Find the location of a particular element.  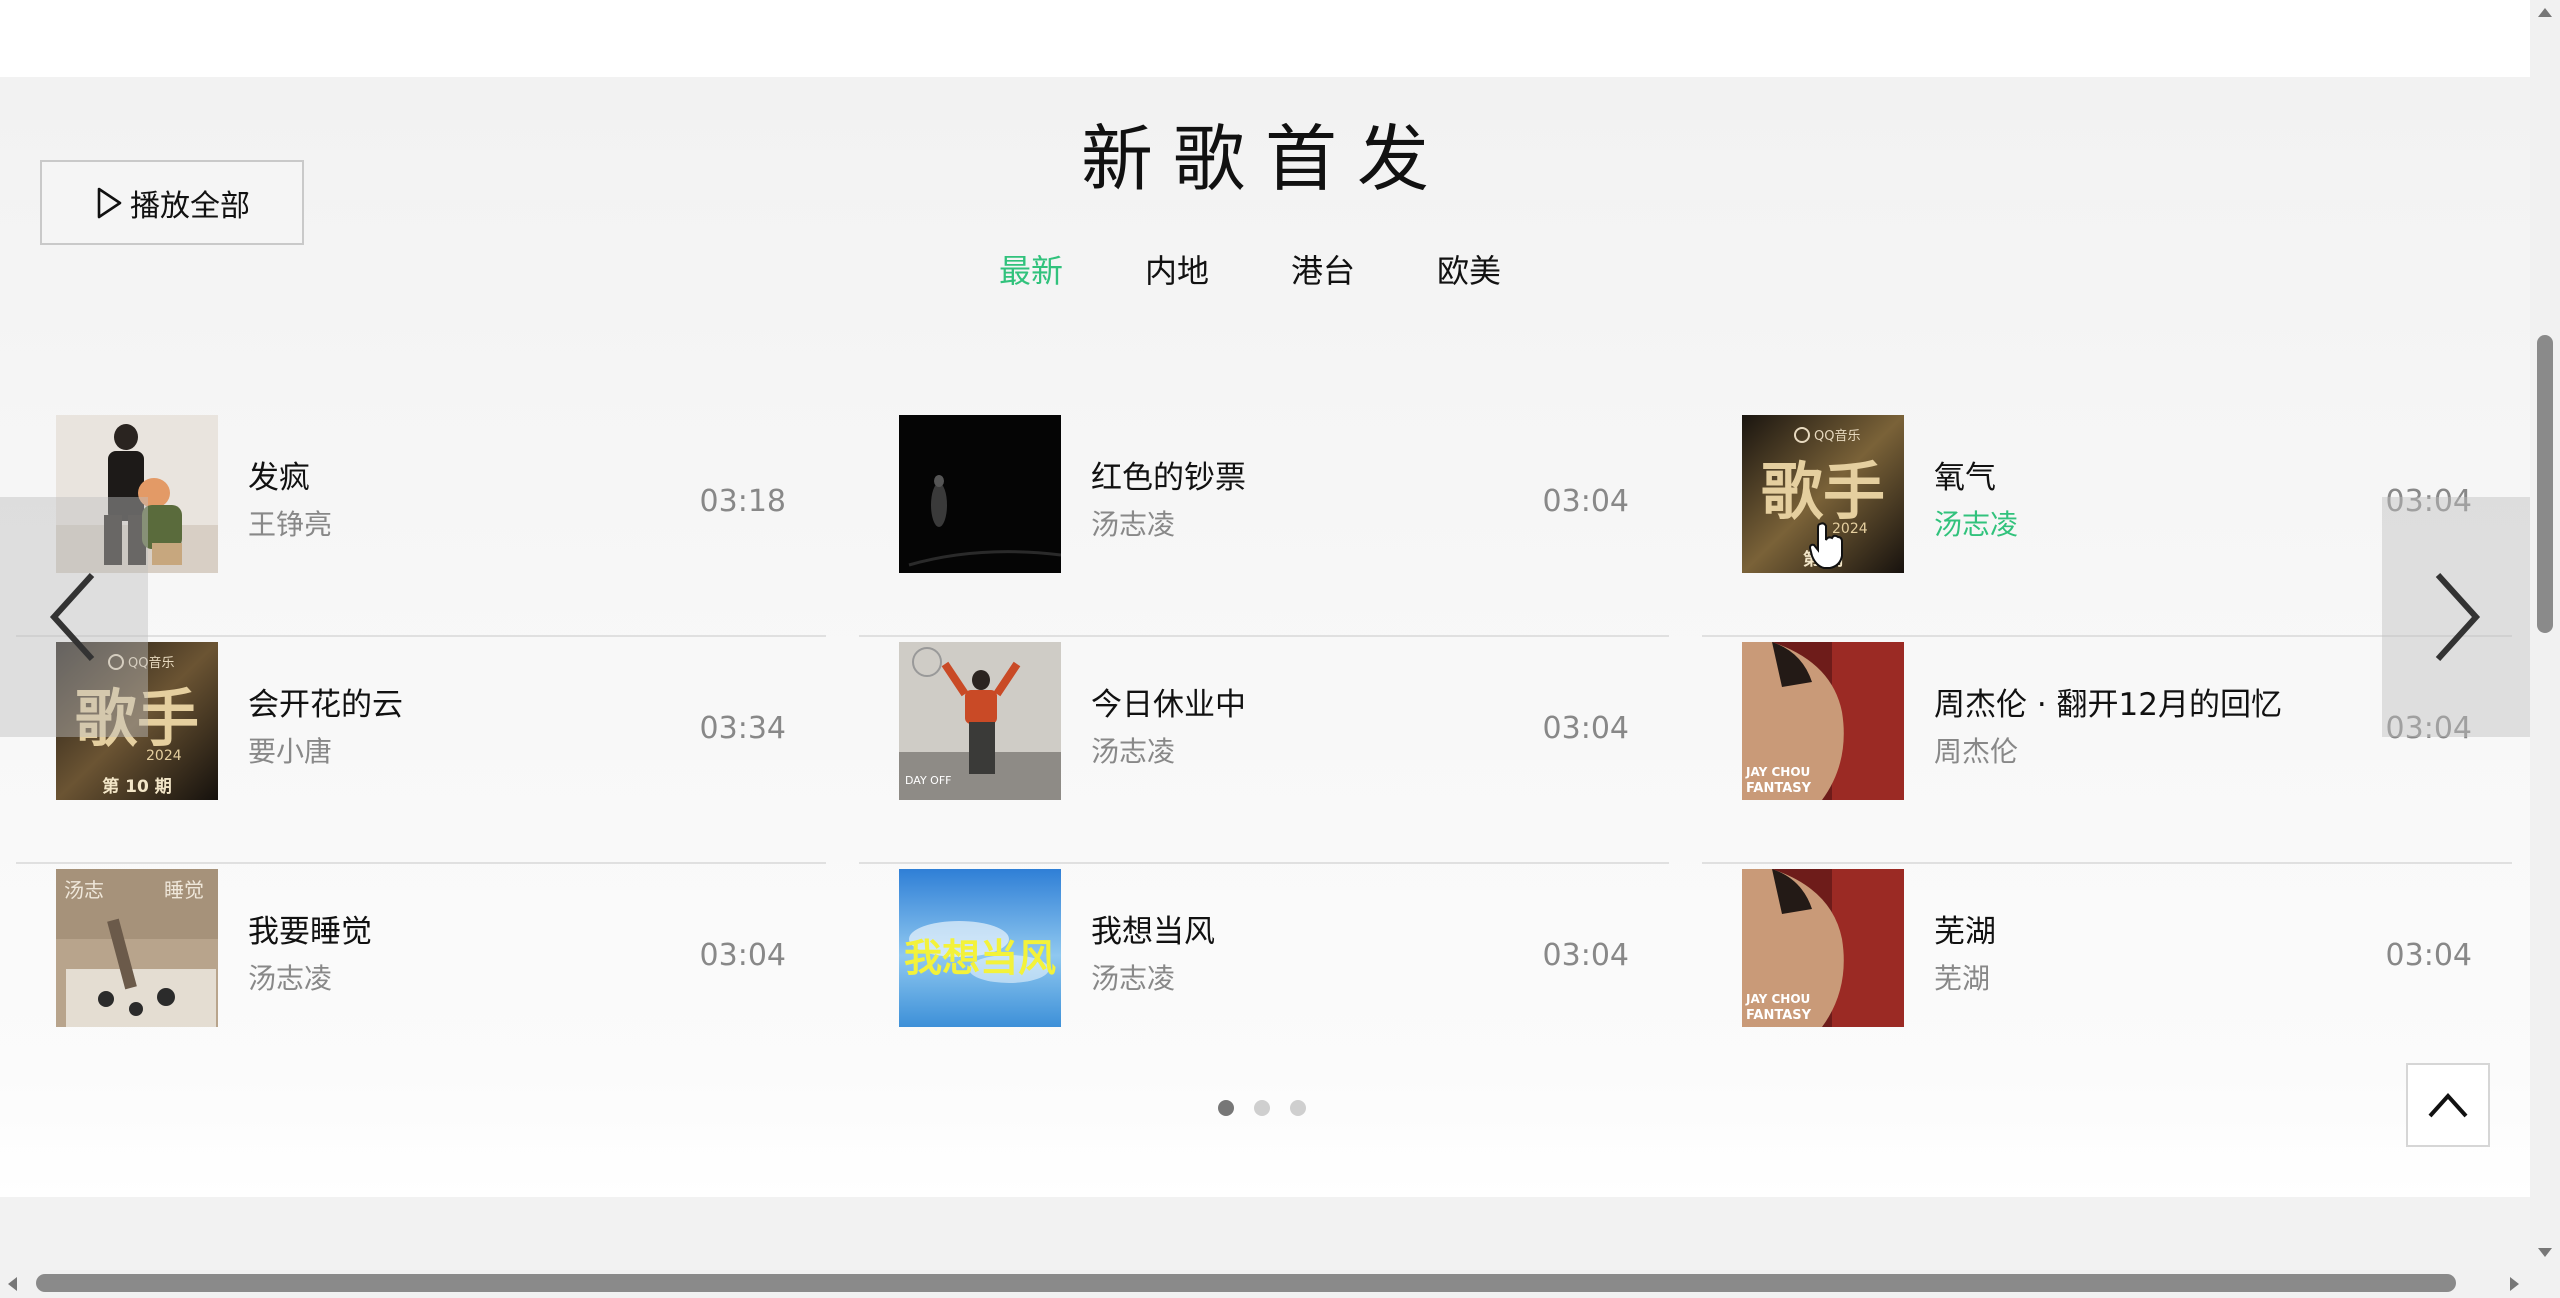

scroll-right-icon is located at coordinates (2514, 1284).